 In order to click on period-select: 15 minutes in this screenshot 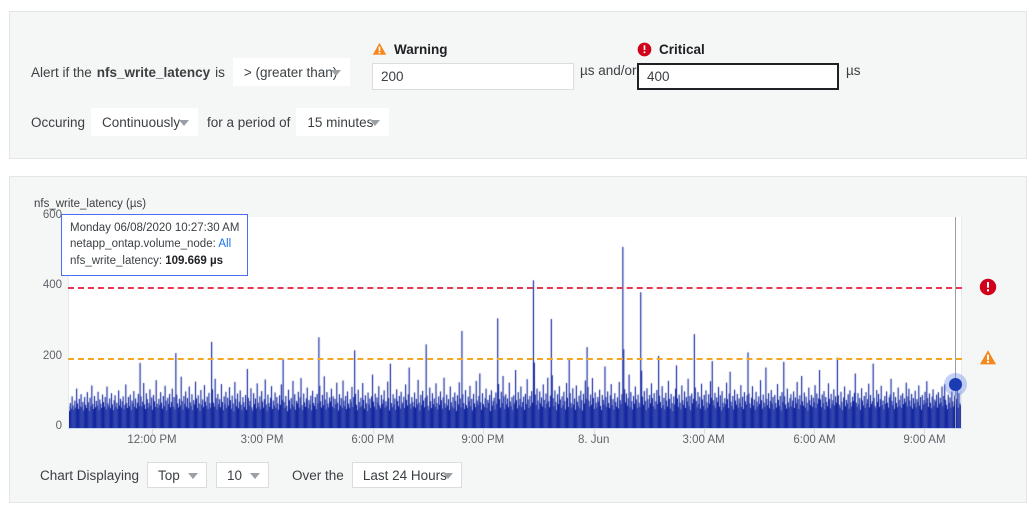, I will do `click(343, 122)`.